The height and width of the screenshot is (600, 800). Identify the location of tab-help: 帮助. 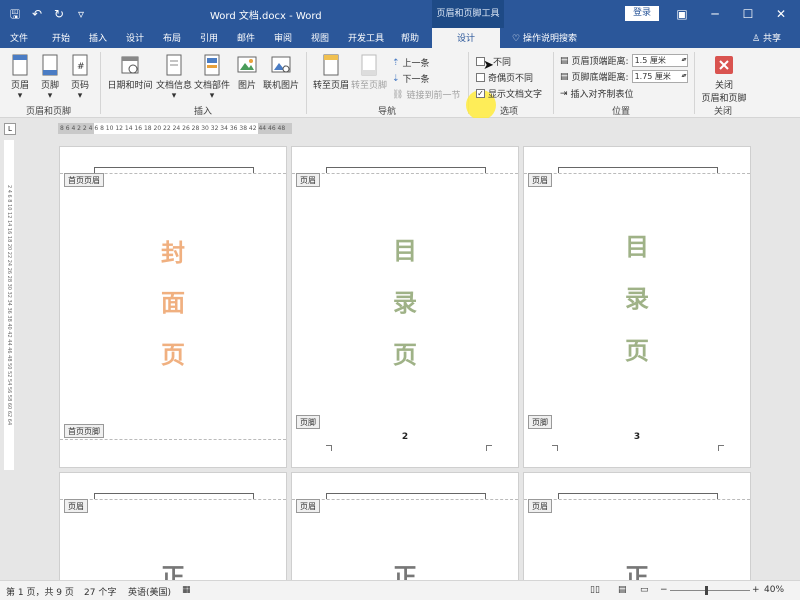
(410, 37).